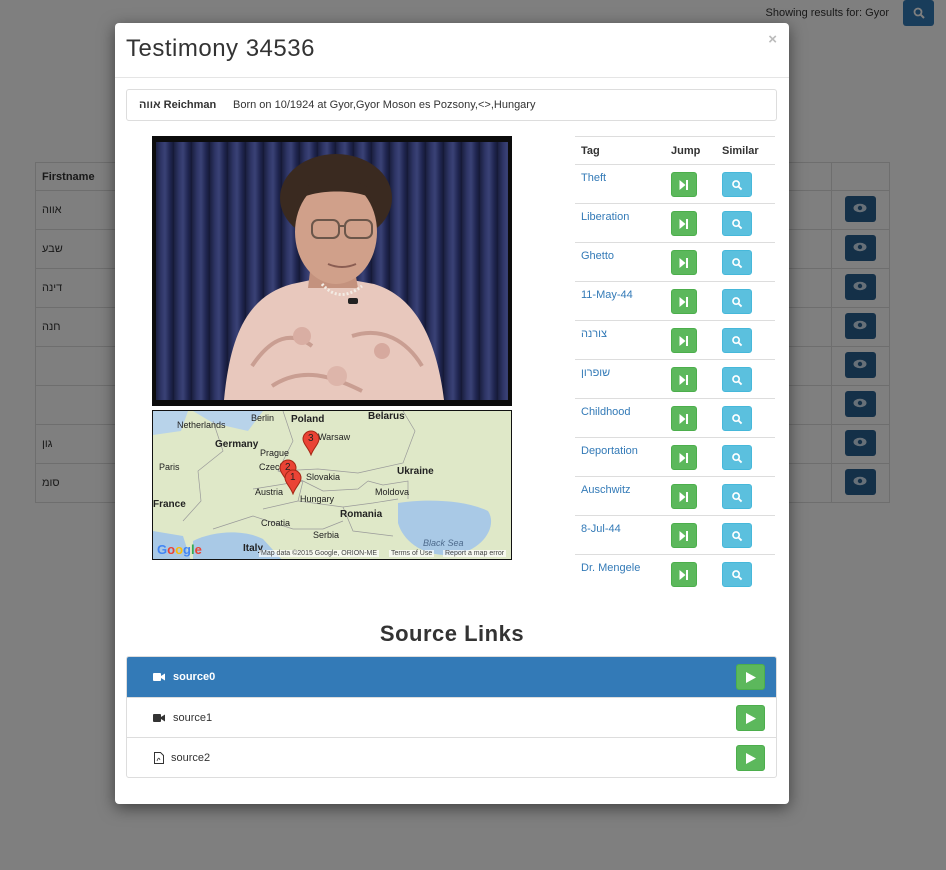  What do you see at coordinates (610, 568) in the screenshot?
I see `tag-link: Dr. Mengele` at bounding box center [610, 568].